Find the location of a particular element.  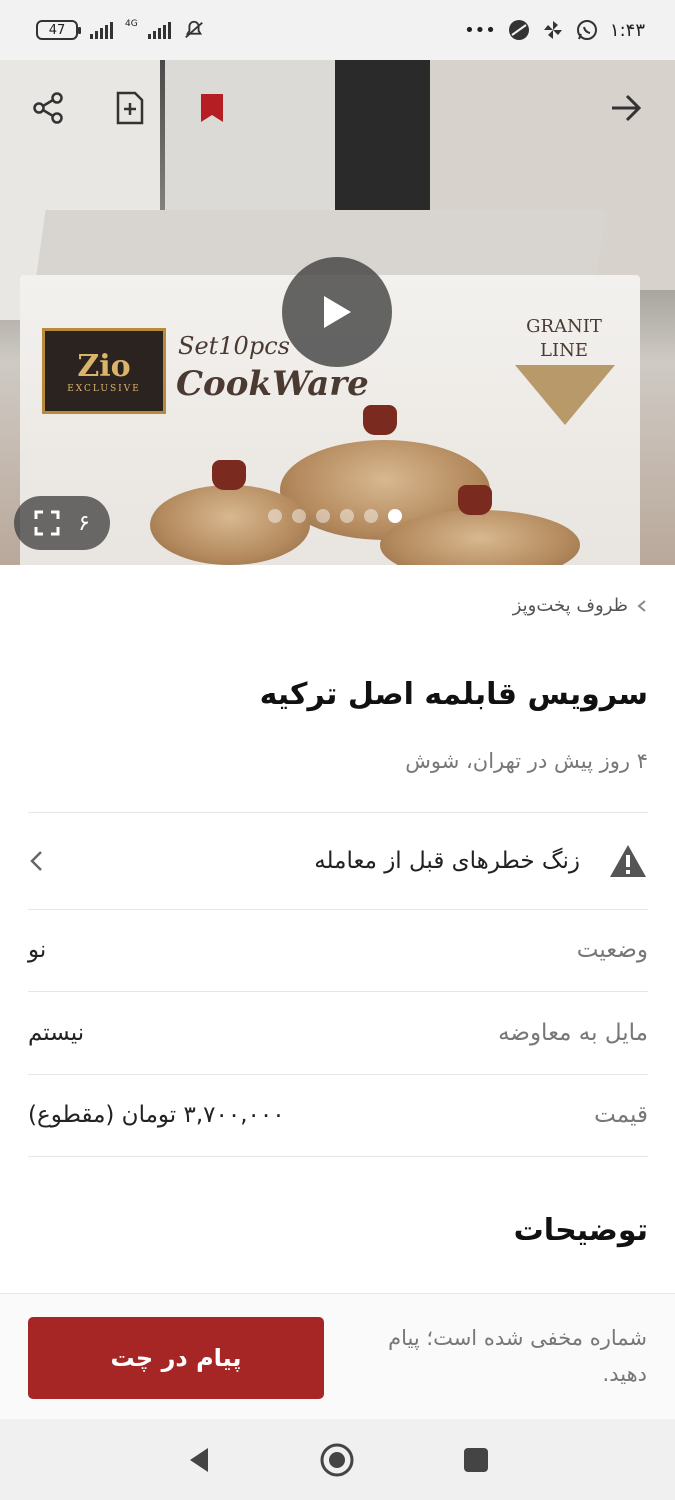

nav-back-button is located at coordinates (199, 1460).